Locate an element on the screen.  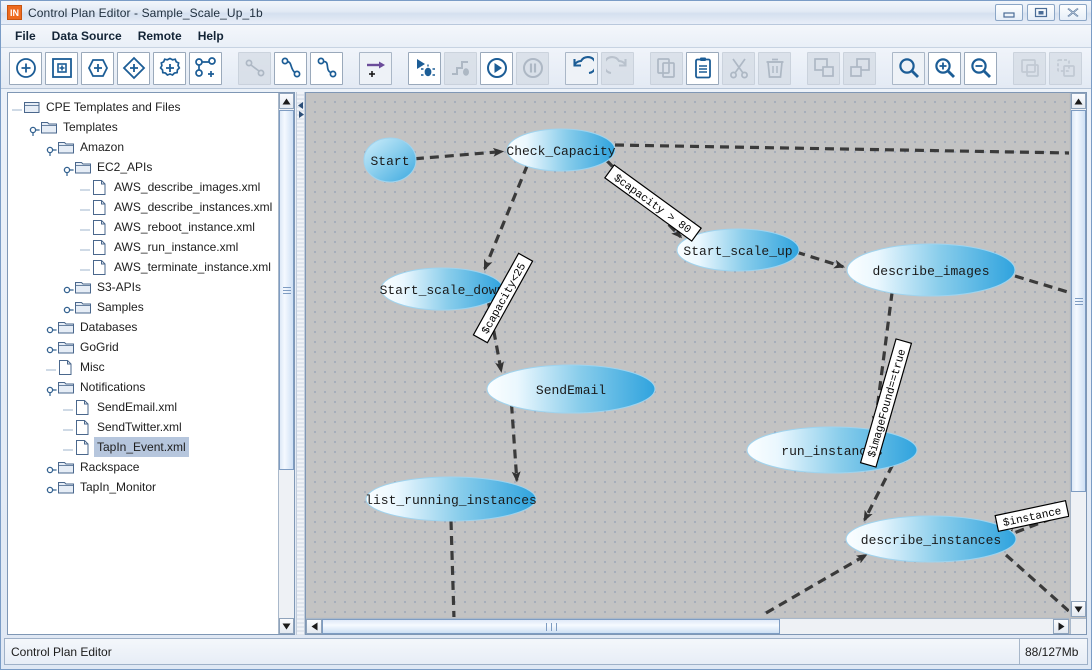
tree-item: Misc is located at coordinates (145, 367).